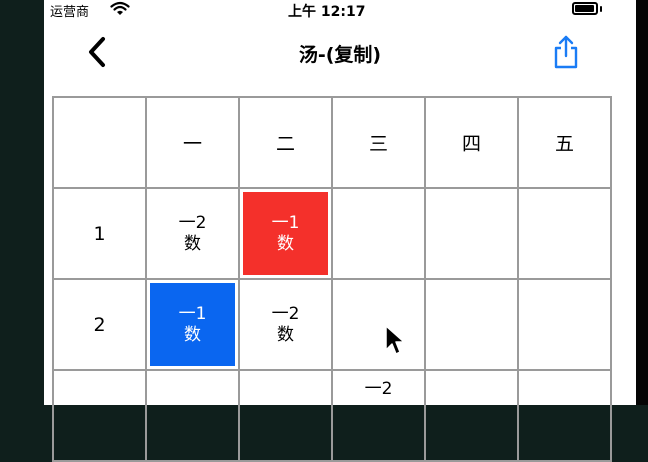  What do you see at coordinates (340, 53) in the screenshot?
I see `navigation-bar: 汤-(复制)` at bounding box center [340, 53].